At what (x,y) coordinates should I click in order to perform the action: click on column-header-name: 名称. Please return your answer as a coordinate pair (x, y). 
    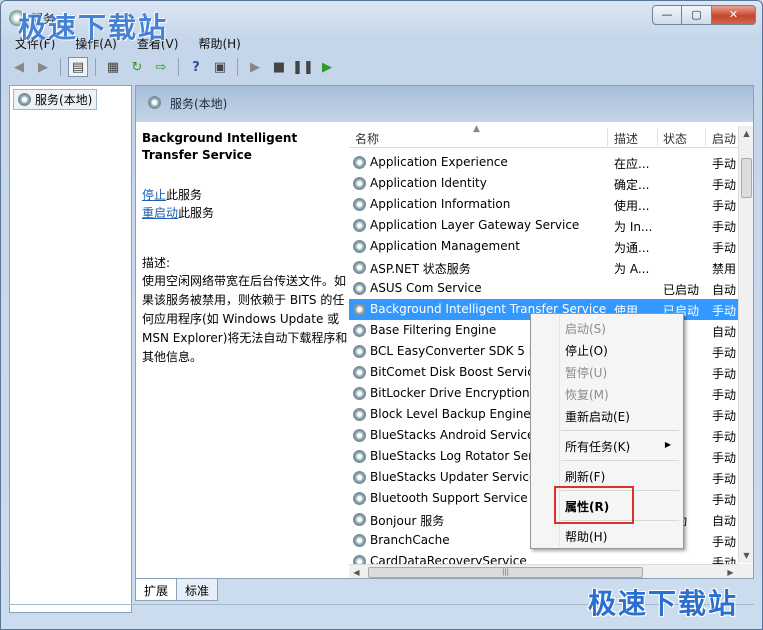
    Looking at the image, I should click on (367, 138).